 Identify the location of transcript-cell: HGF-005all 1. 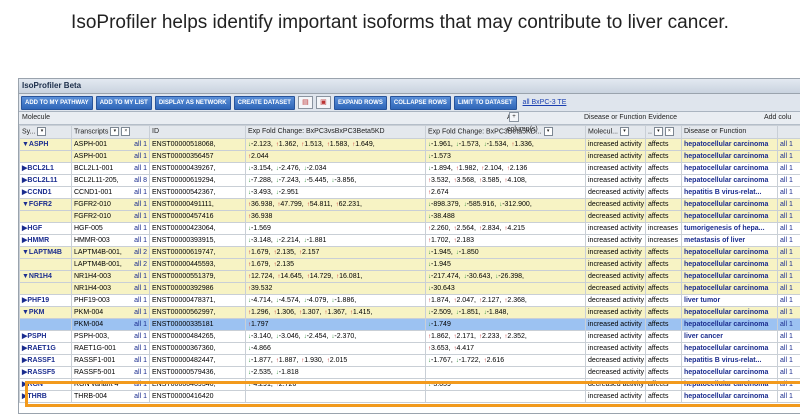
(111, 229).